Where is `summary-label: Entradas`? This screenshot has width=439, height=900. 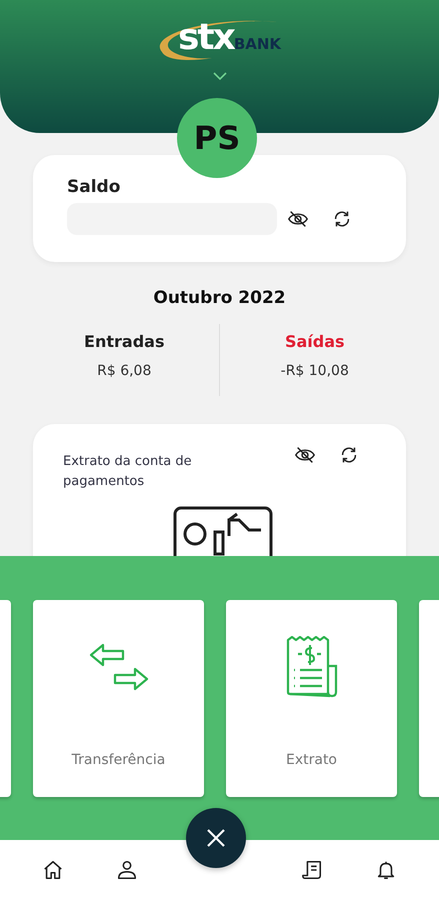 summary-label: Entradas is located at coordinates (124, 341).